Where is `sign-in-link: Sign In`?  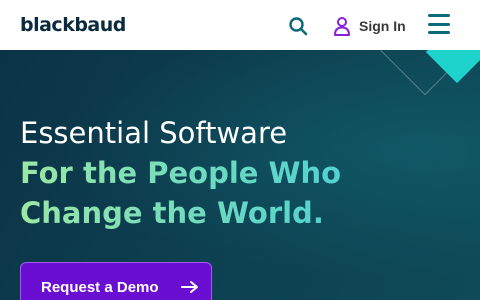
sign-in-link: Sign In is located at coordinates (369, 26).